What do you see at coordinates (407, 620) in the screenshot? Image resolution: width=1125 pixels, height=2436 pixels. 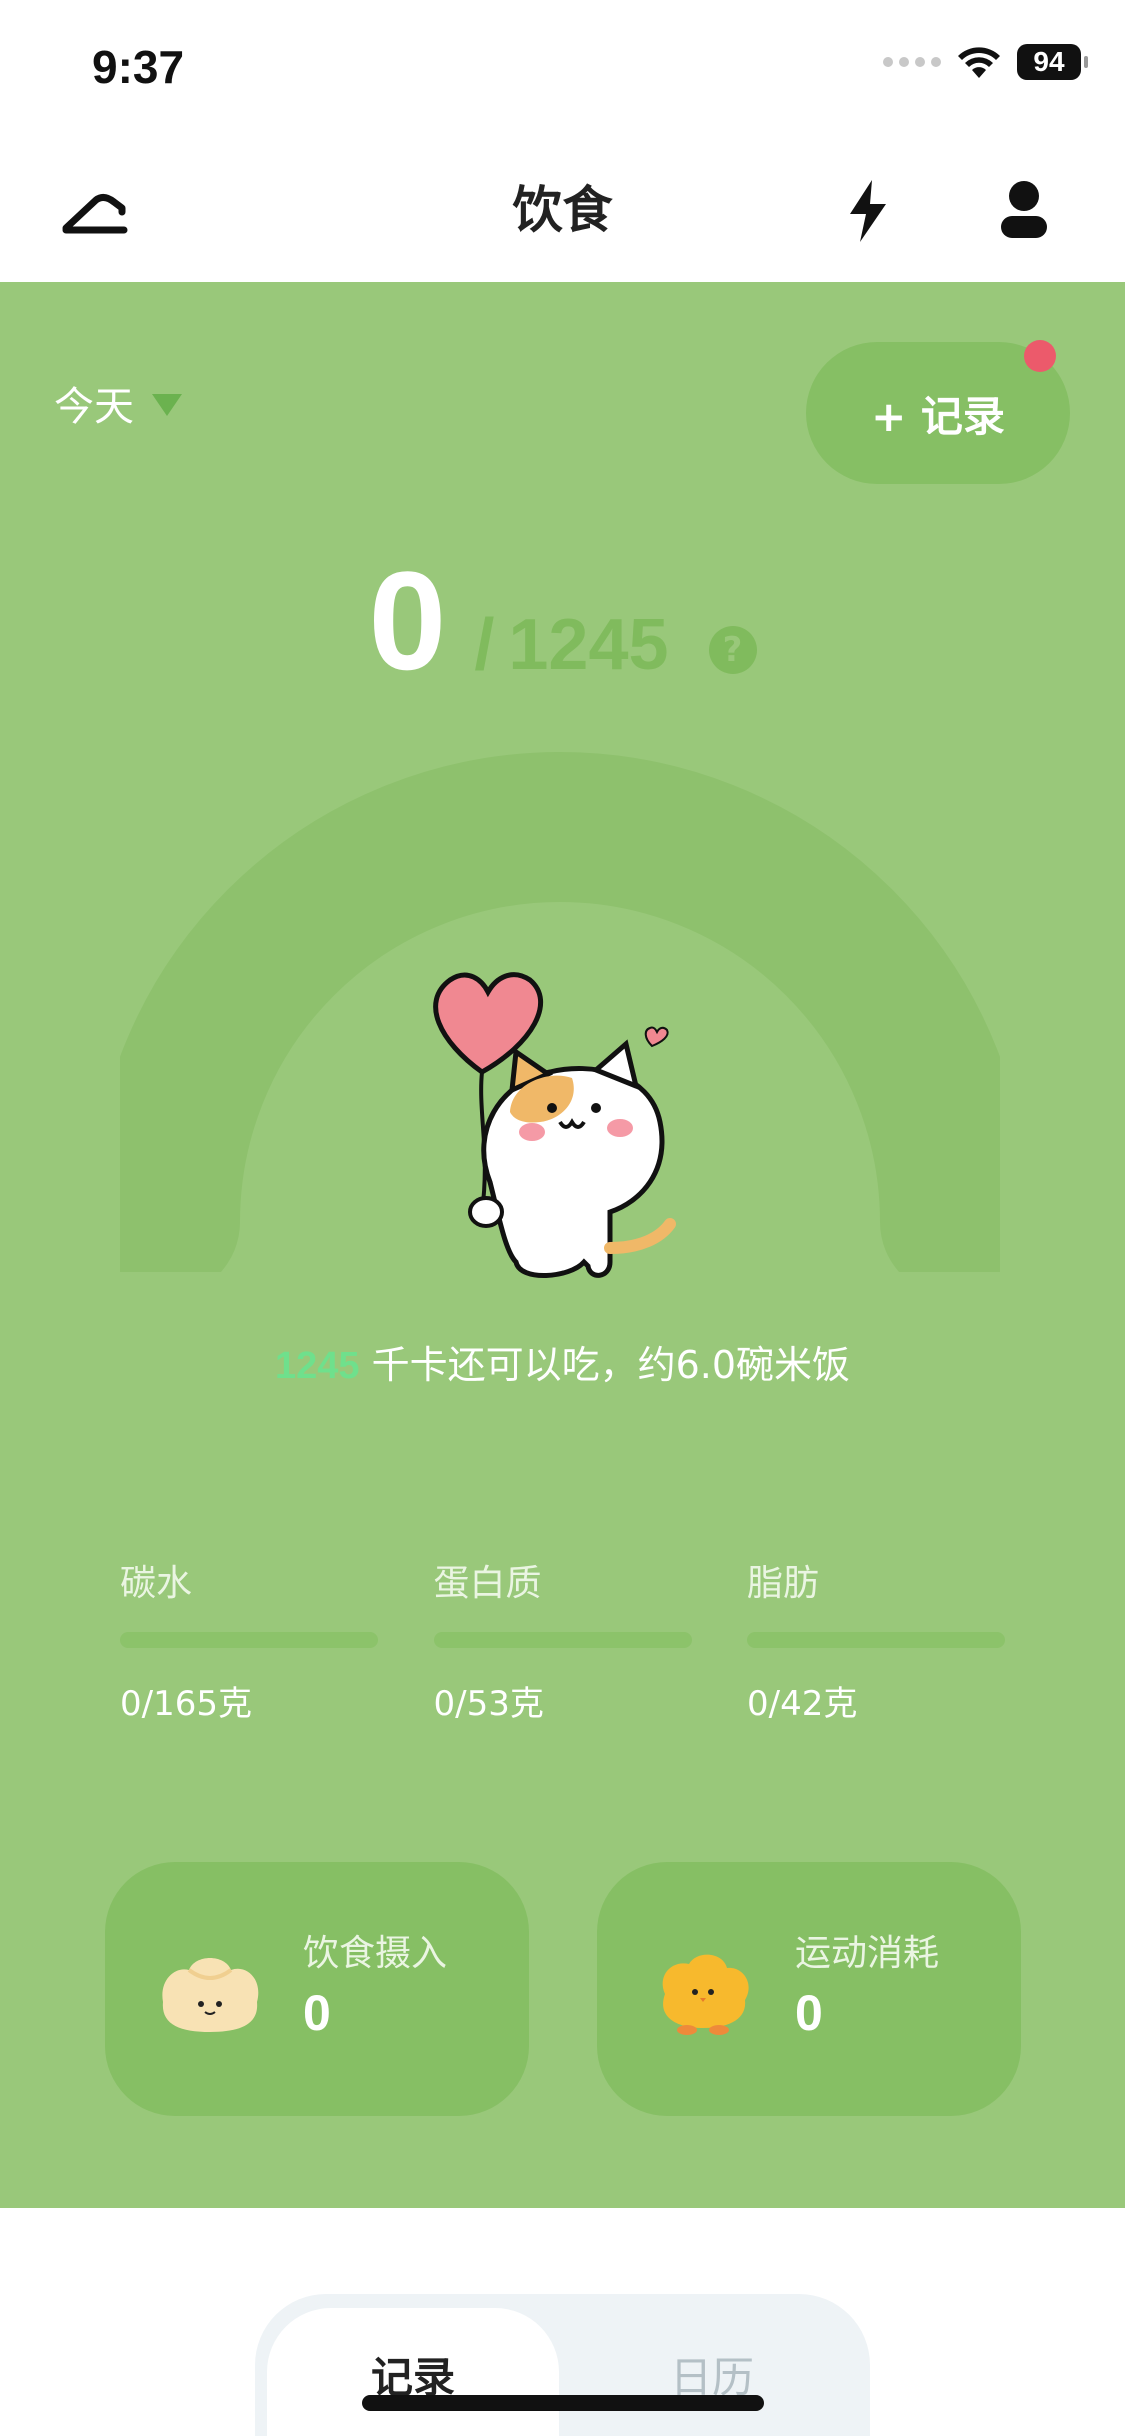 I see `calories-eaten: 0` at bounding box center [407, 620].